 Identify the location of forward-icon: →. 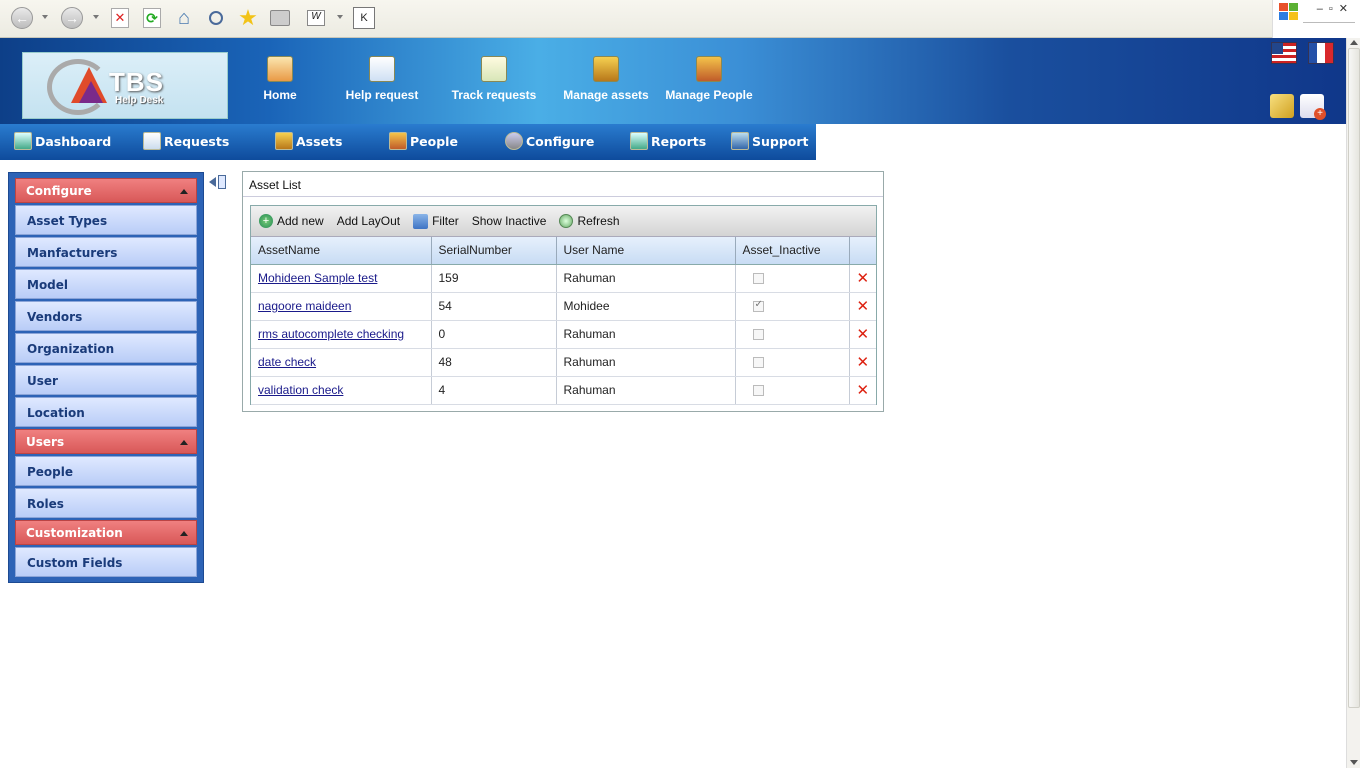
(72, 18).